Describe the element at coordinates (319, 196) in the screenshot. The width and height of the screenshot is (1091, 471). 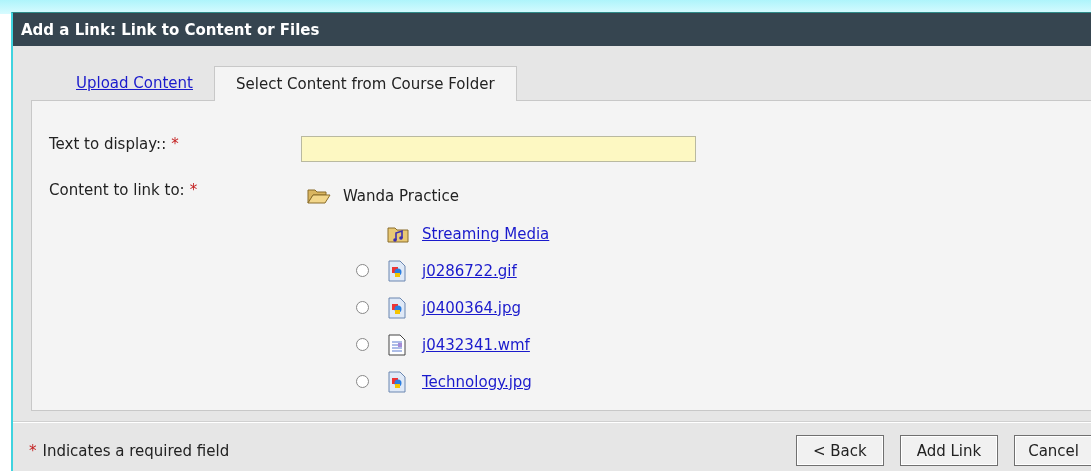
I see `folder-icon` at that location.